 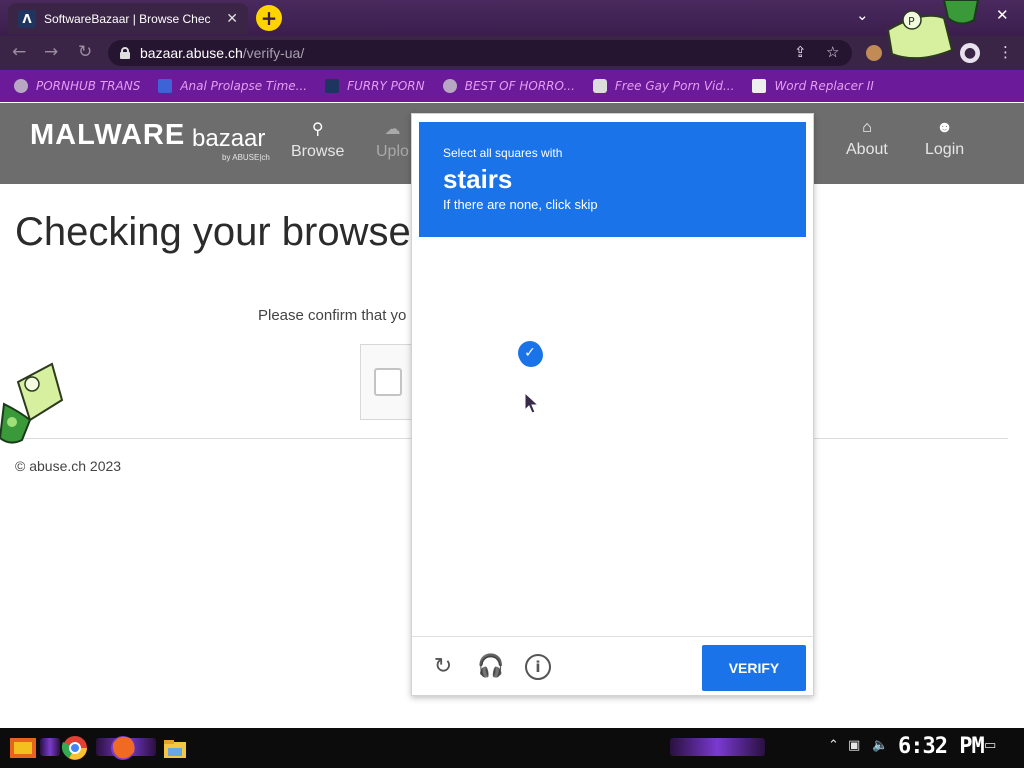 I want to click on url-path: /verify-ua/, so click(x=273, y=53).